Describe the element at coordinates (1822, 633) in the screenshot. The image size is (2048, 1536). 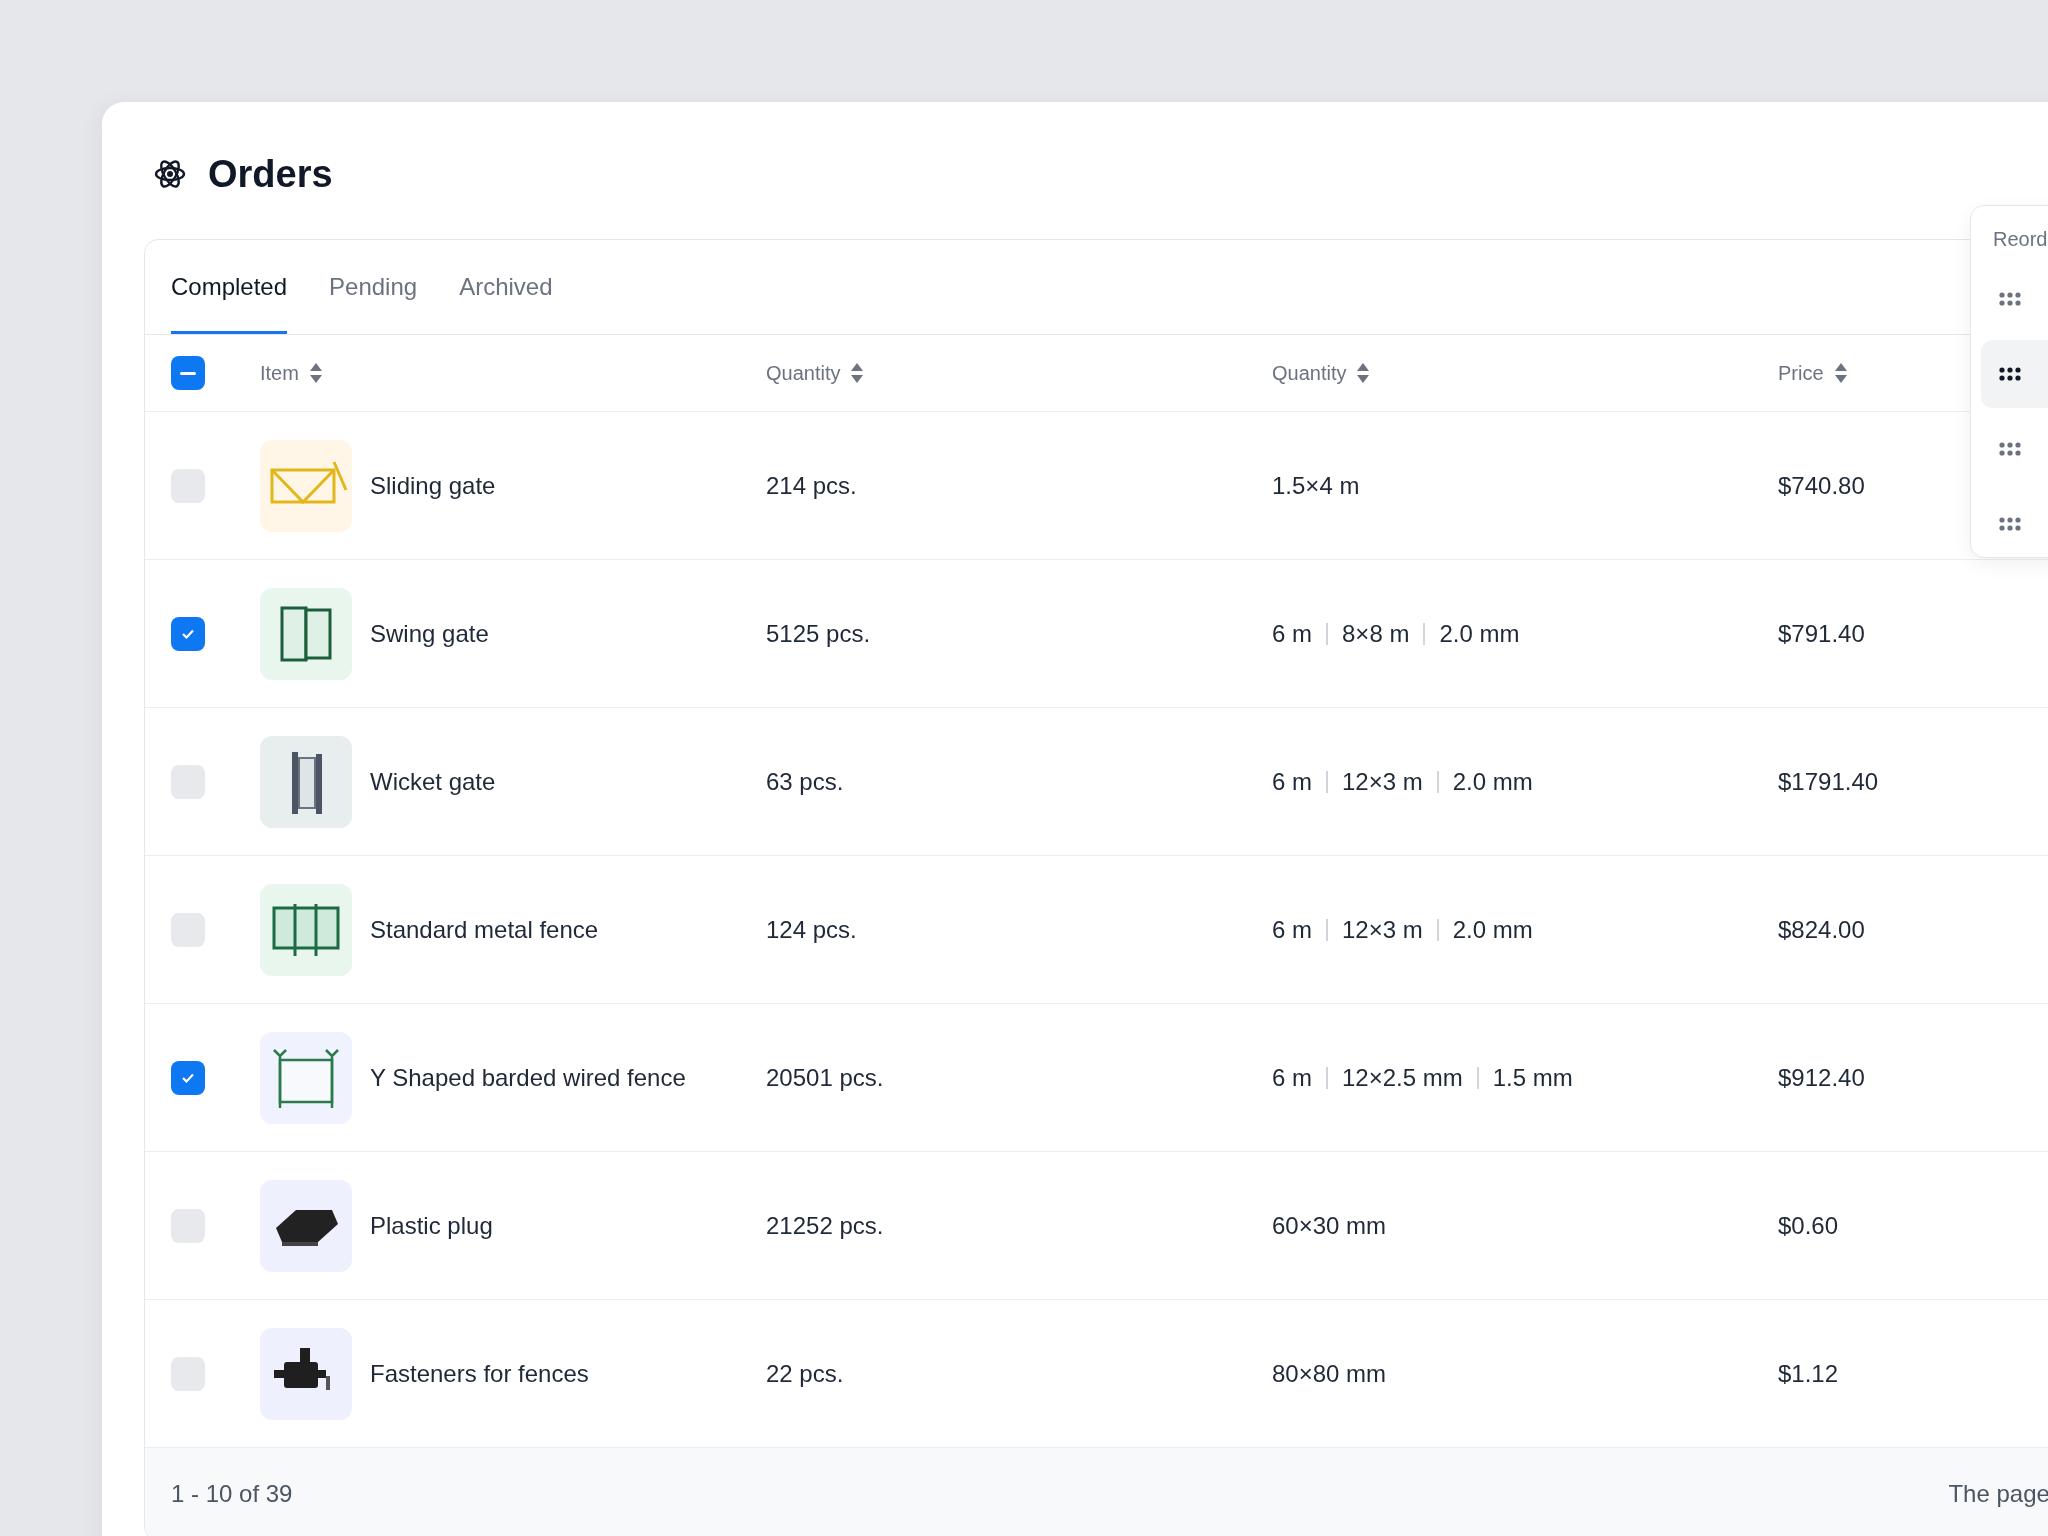
I see `price-cell-text: $791.40` at that location.